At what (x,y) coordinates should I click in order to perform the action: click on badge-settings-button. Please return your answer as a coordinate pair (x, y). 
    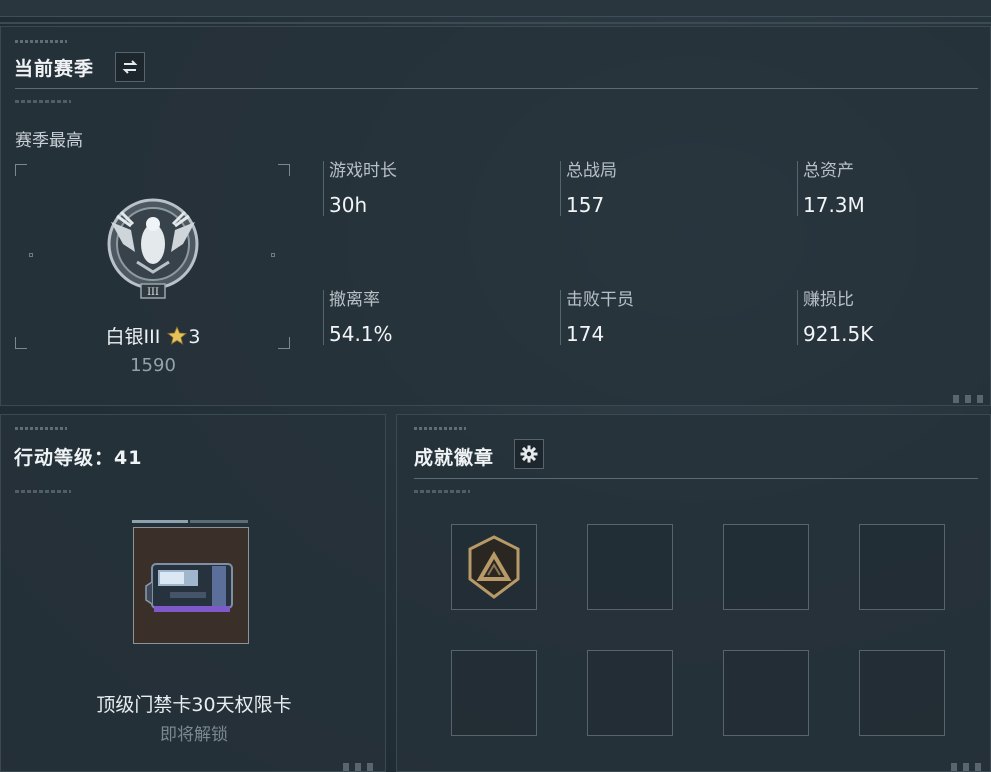
    Looking at the image, I should click on (529, 454).